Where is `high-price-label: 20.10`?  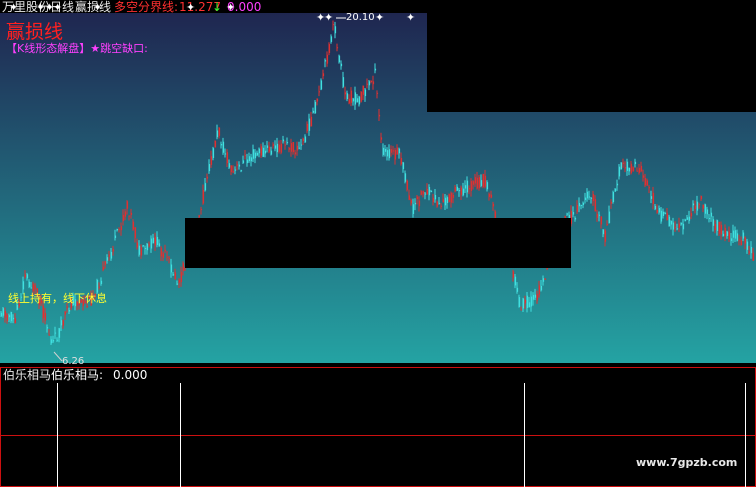
high-price-label: 20.10 is located at coordinates (360, 17).